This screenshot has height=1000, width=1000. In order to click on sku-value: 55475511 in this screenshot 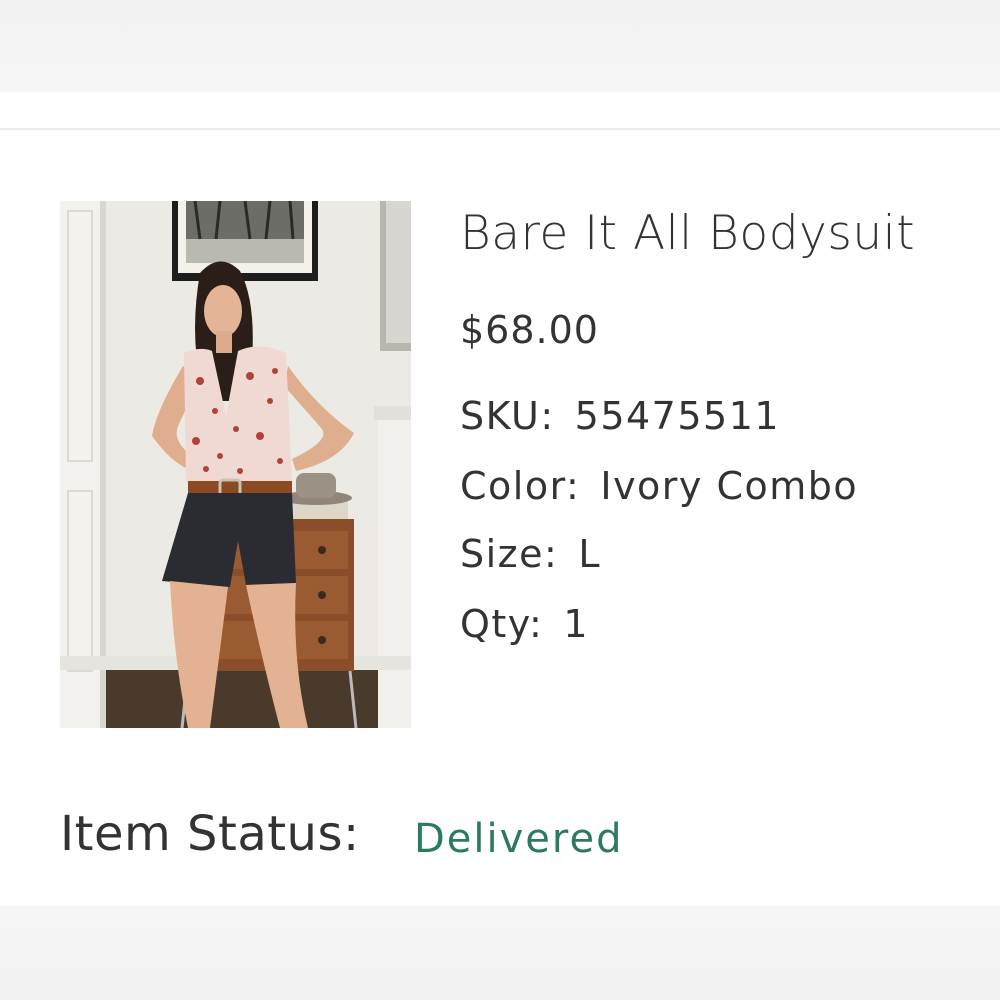, I will do `click(677, 416)`.